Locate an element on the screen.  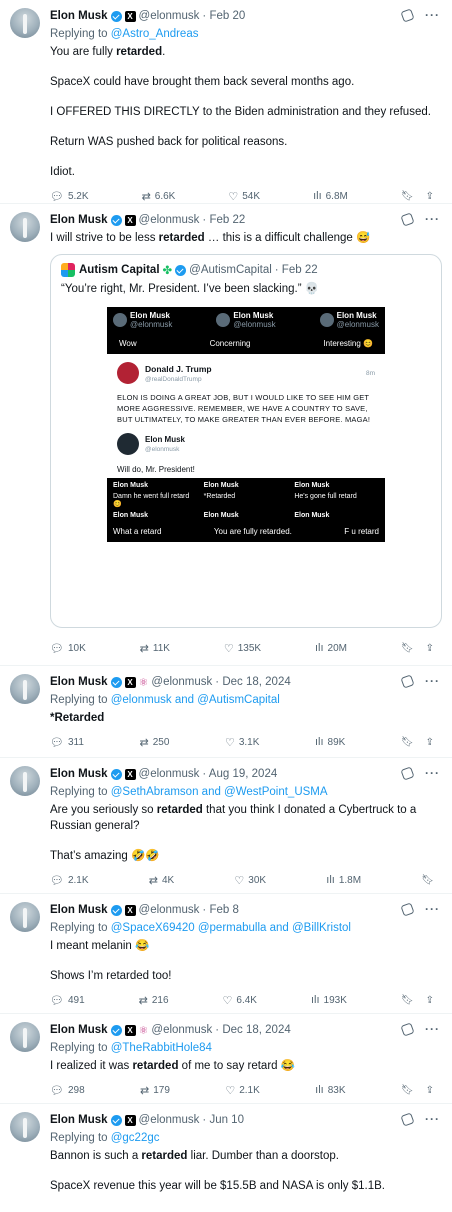
replying-handle-link: @Astro_Andreas is located at coordinates (155, 34).